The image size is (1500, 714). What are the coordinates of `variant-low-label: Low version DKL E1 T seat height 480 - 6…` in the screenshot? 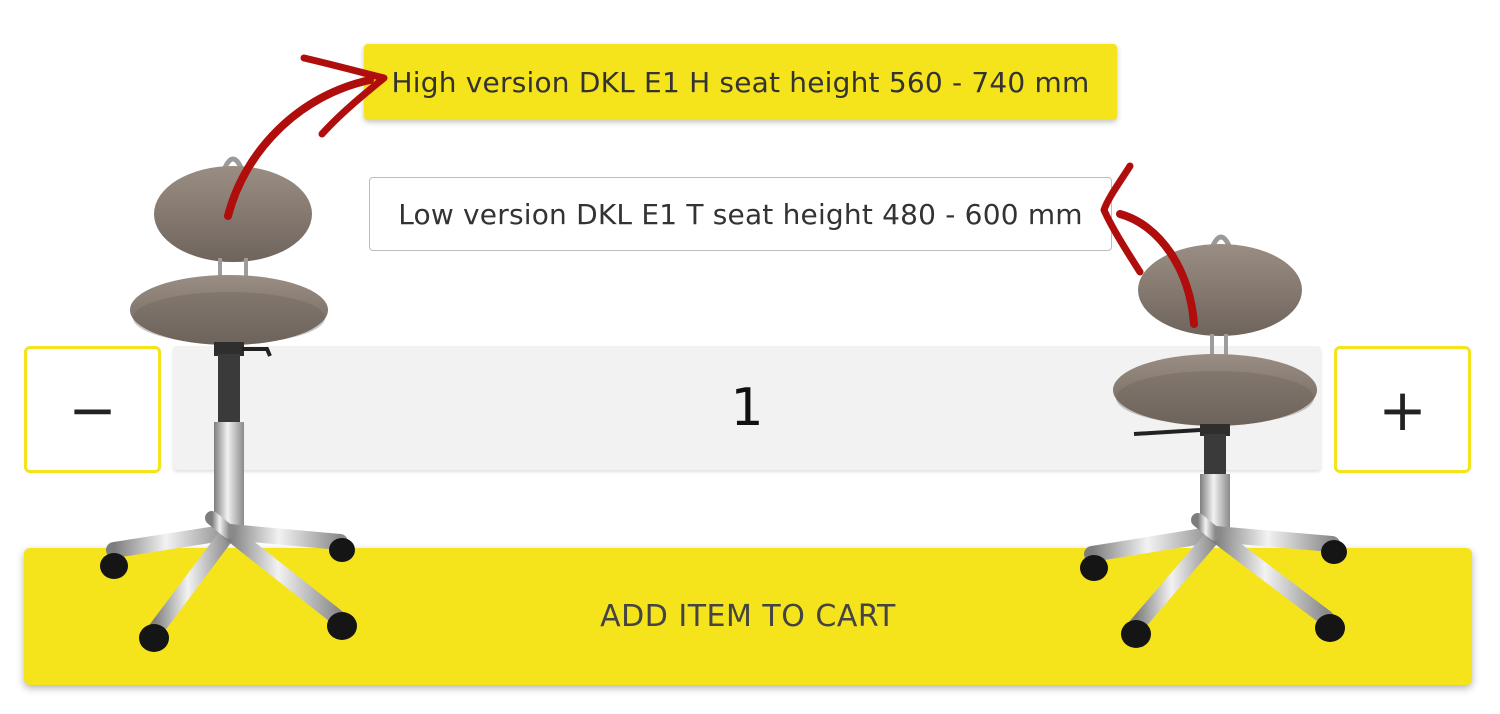 It's located at (740, 214).